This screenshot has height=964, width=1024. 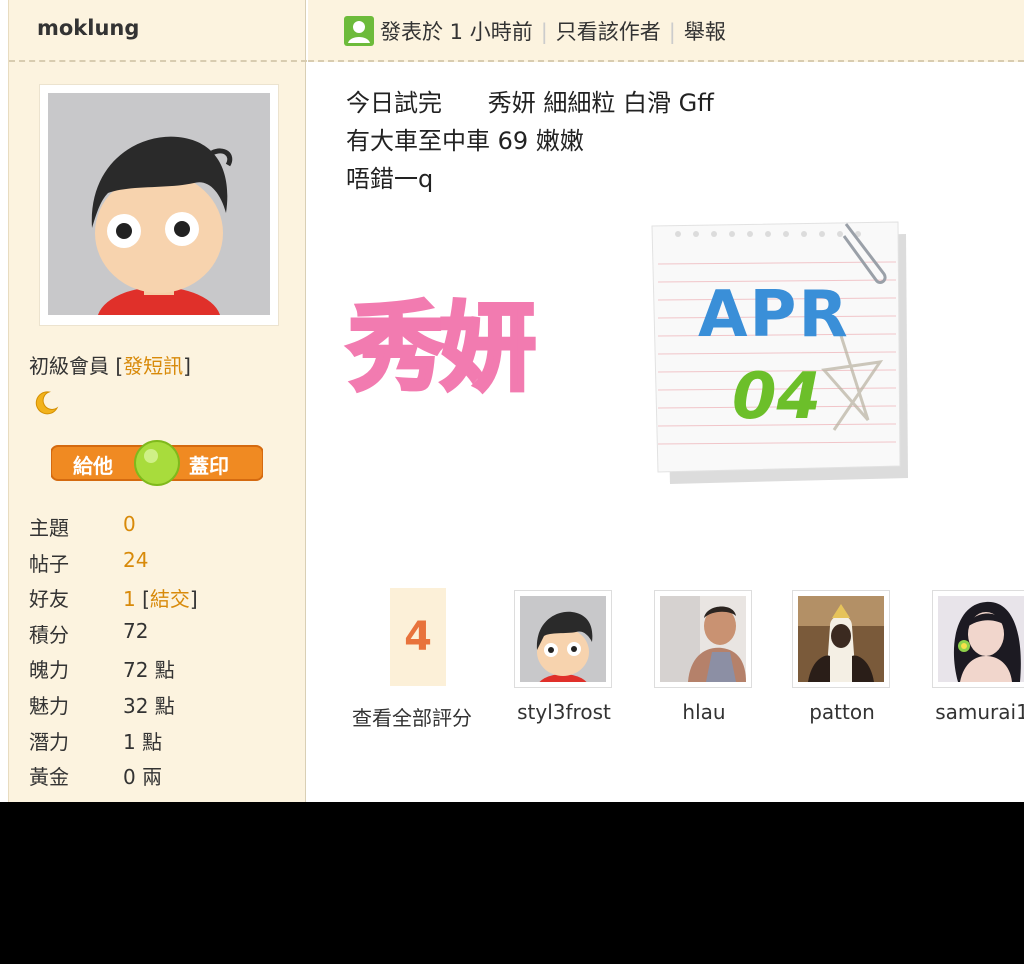 What do you see at coordinates (704, 712) in the screenshot?
I see `rater-name: hlau` at bounding box center [704, 712].